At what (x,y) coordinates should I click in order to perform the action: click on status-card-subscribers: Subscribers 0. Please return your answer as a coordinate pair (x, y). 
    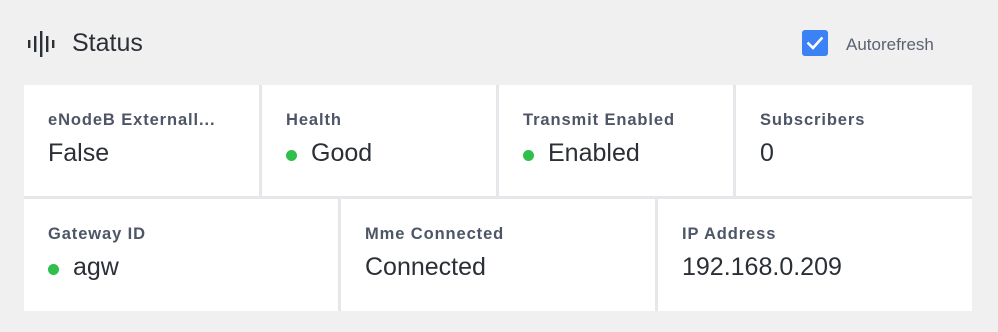
    Looking at the image, I should click on (854, 140).